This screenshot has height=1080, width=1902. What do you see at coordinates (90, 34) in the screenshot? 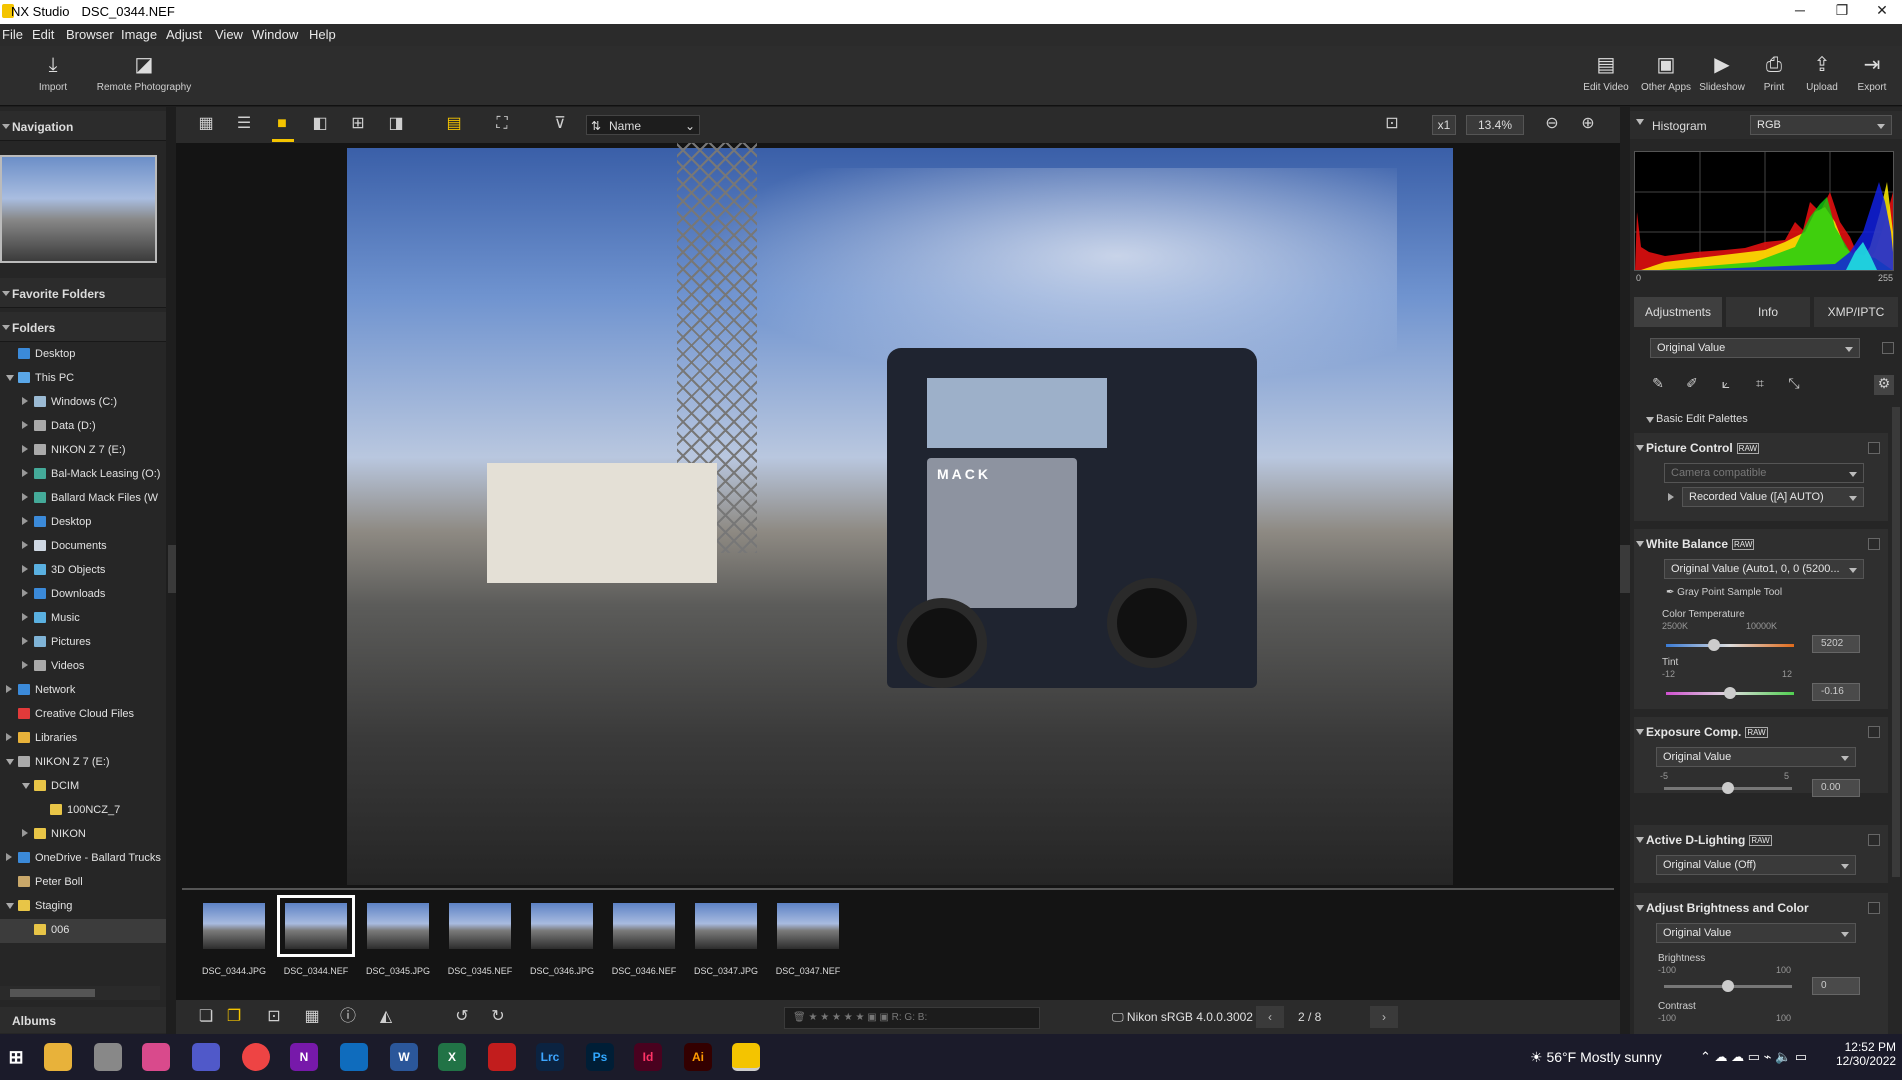
I see `menu-browser: Browser` at bounding box center [90, 34].